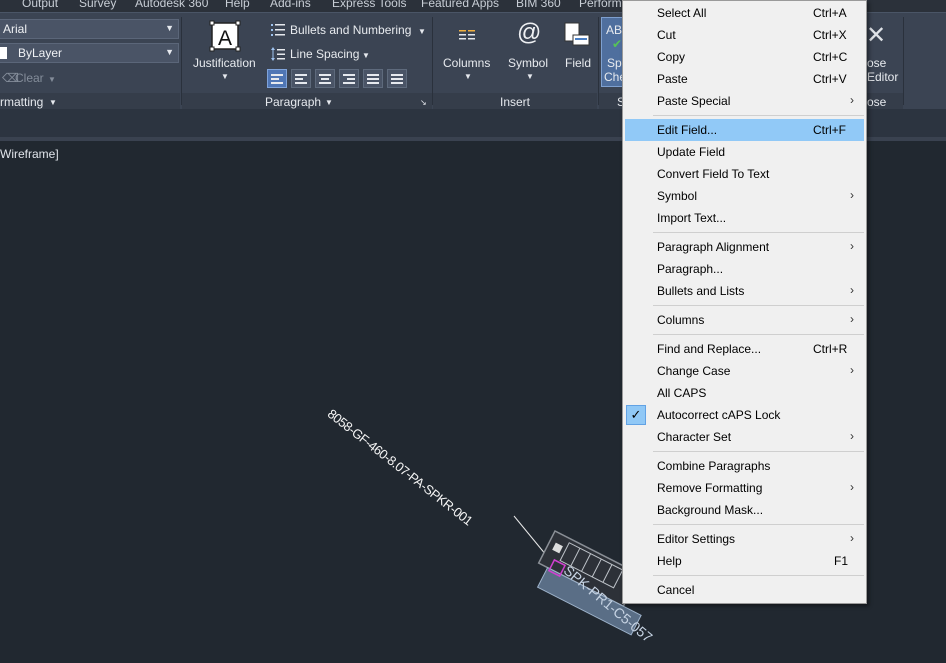 This screenshot has width=946, height=663. I want to click on shortcut-label: Ctrl+A, so click(830, 13).